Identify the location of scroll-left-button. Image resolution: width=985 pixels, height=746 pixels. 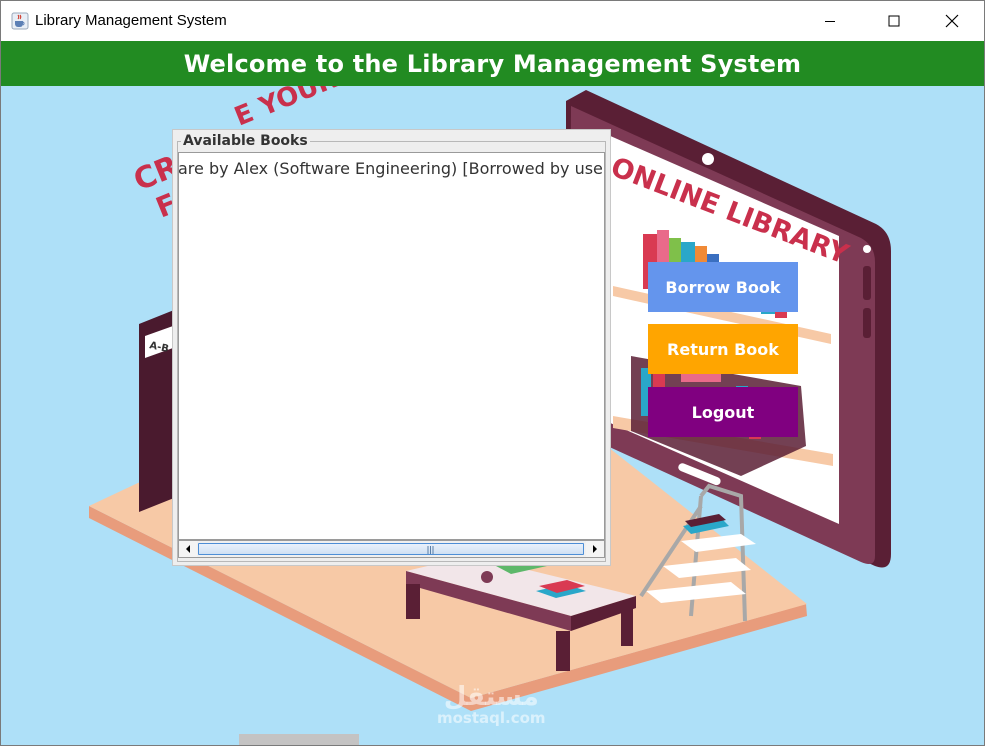
(188, 549).